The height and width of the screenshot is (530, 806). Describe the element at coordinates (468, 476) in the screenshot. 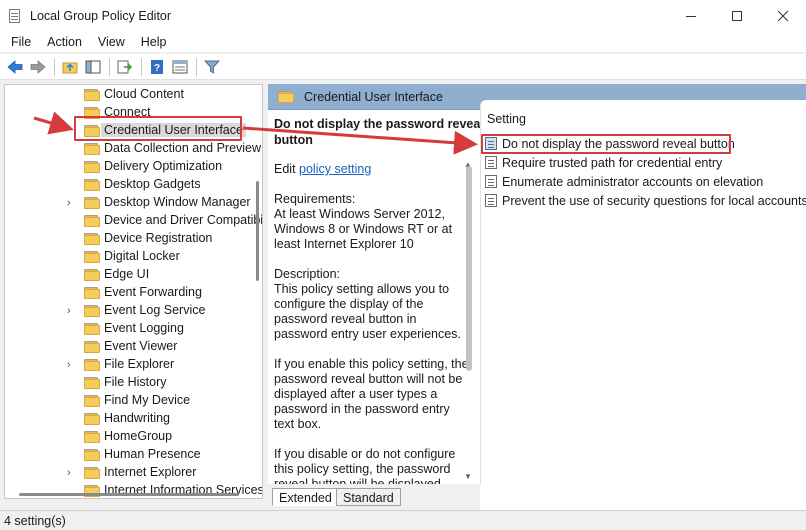

I see `scroll-down-icon: ▼` at that location.